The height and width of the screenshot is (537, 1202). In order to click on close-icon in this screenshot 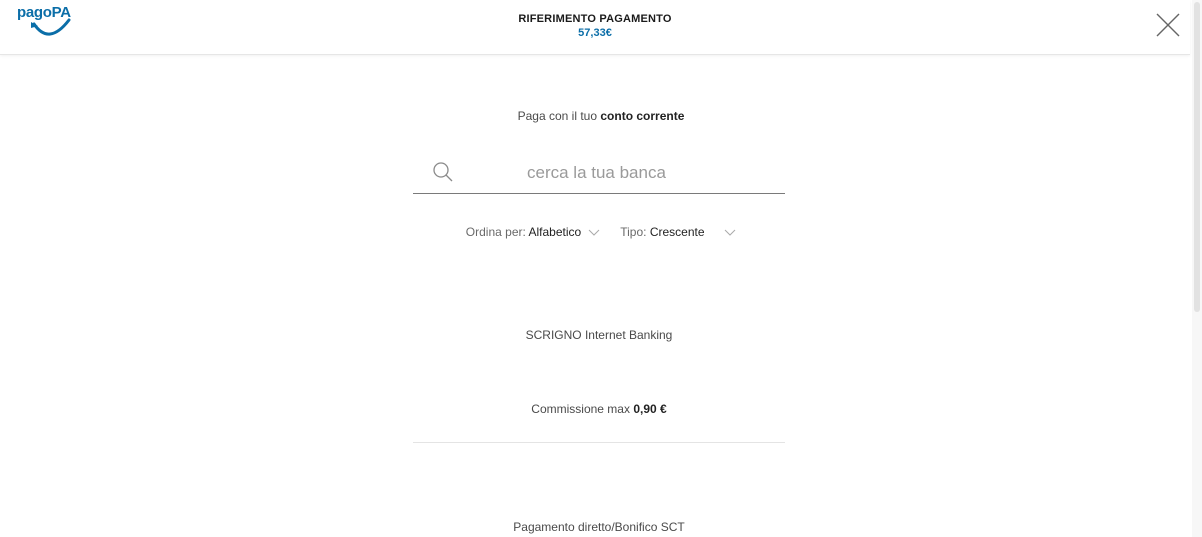, I will do `click(1168, 25)`.